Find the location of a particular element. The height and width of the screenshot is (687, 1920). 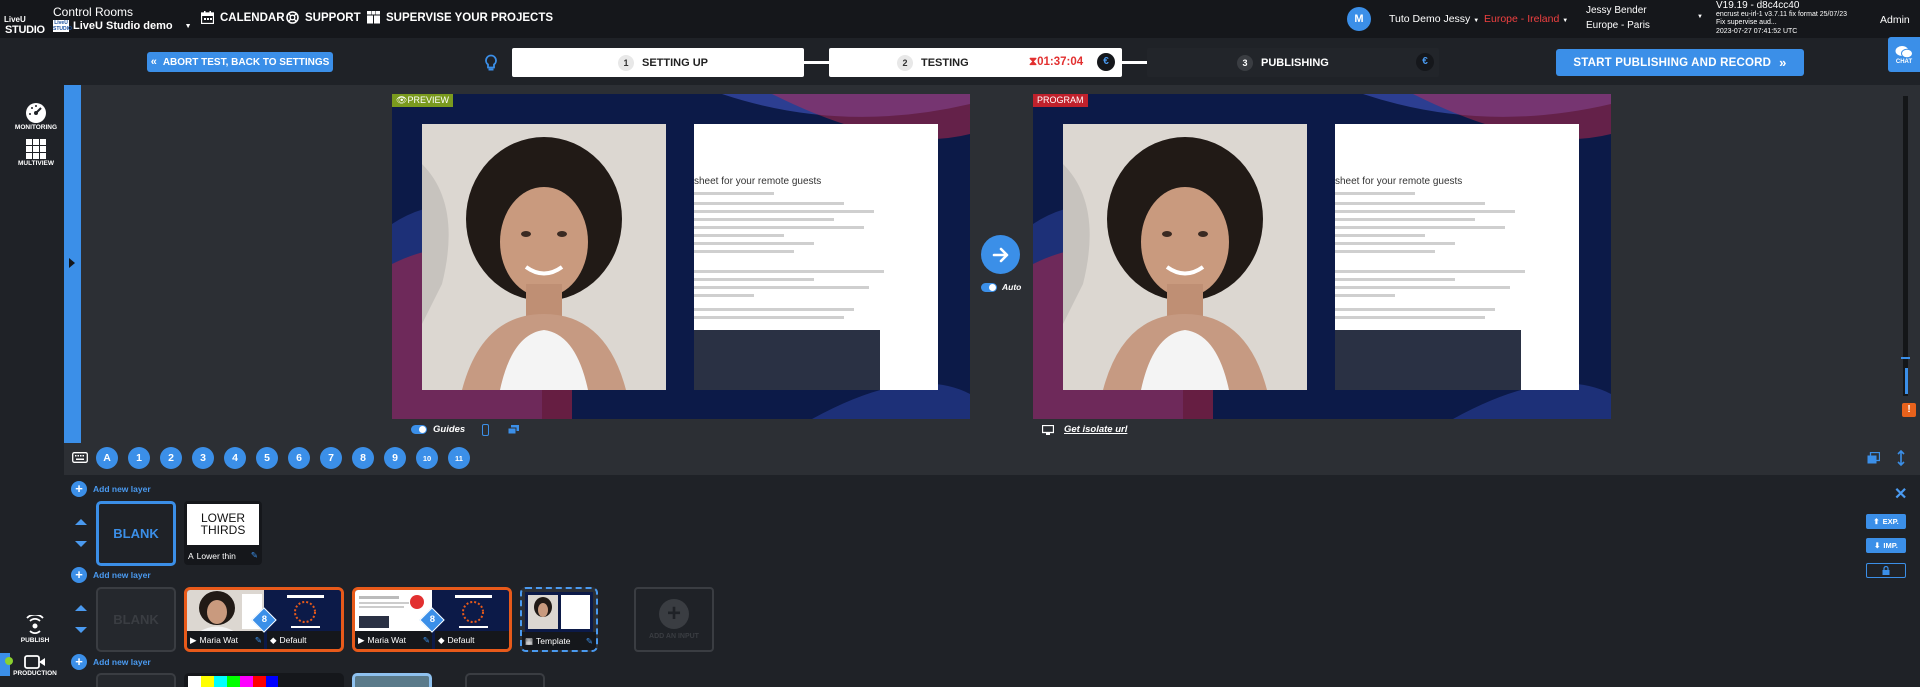

step-number: 2 is located at coordinates (905, 62).